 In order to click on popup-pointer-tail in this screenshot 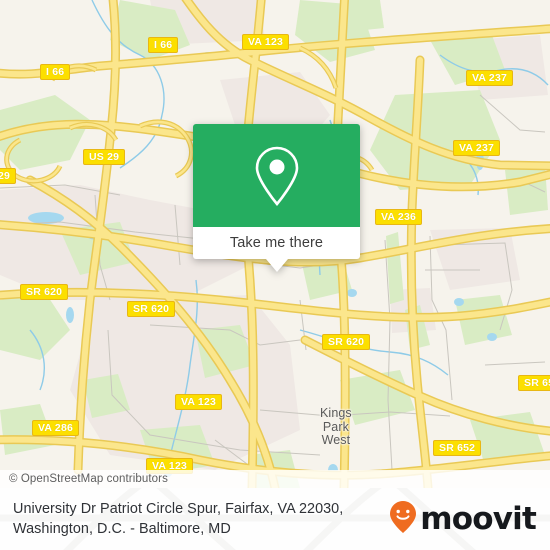, I will do `click(276, 265)`.